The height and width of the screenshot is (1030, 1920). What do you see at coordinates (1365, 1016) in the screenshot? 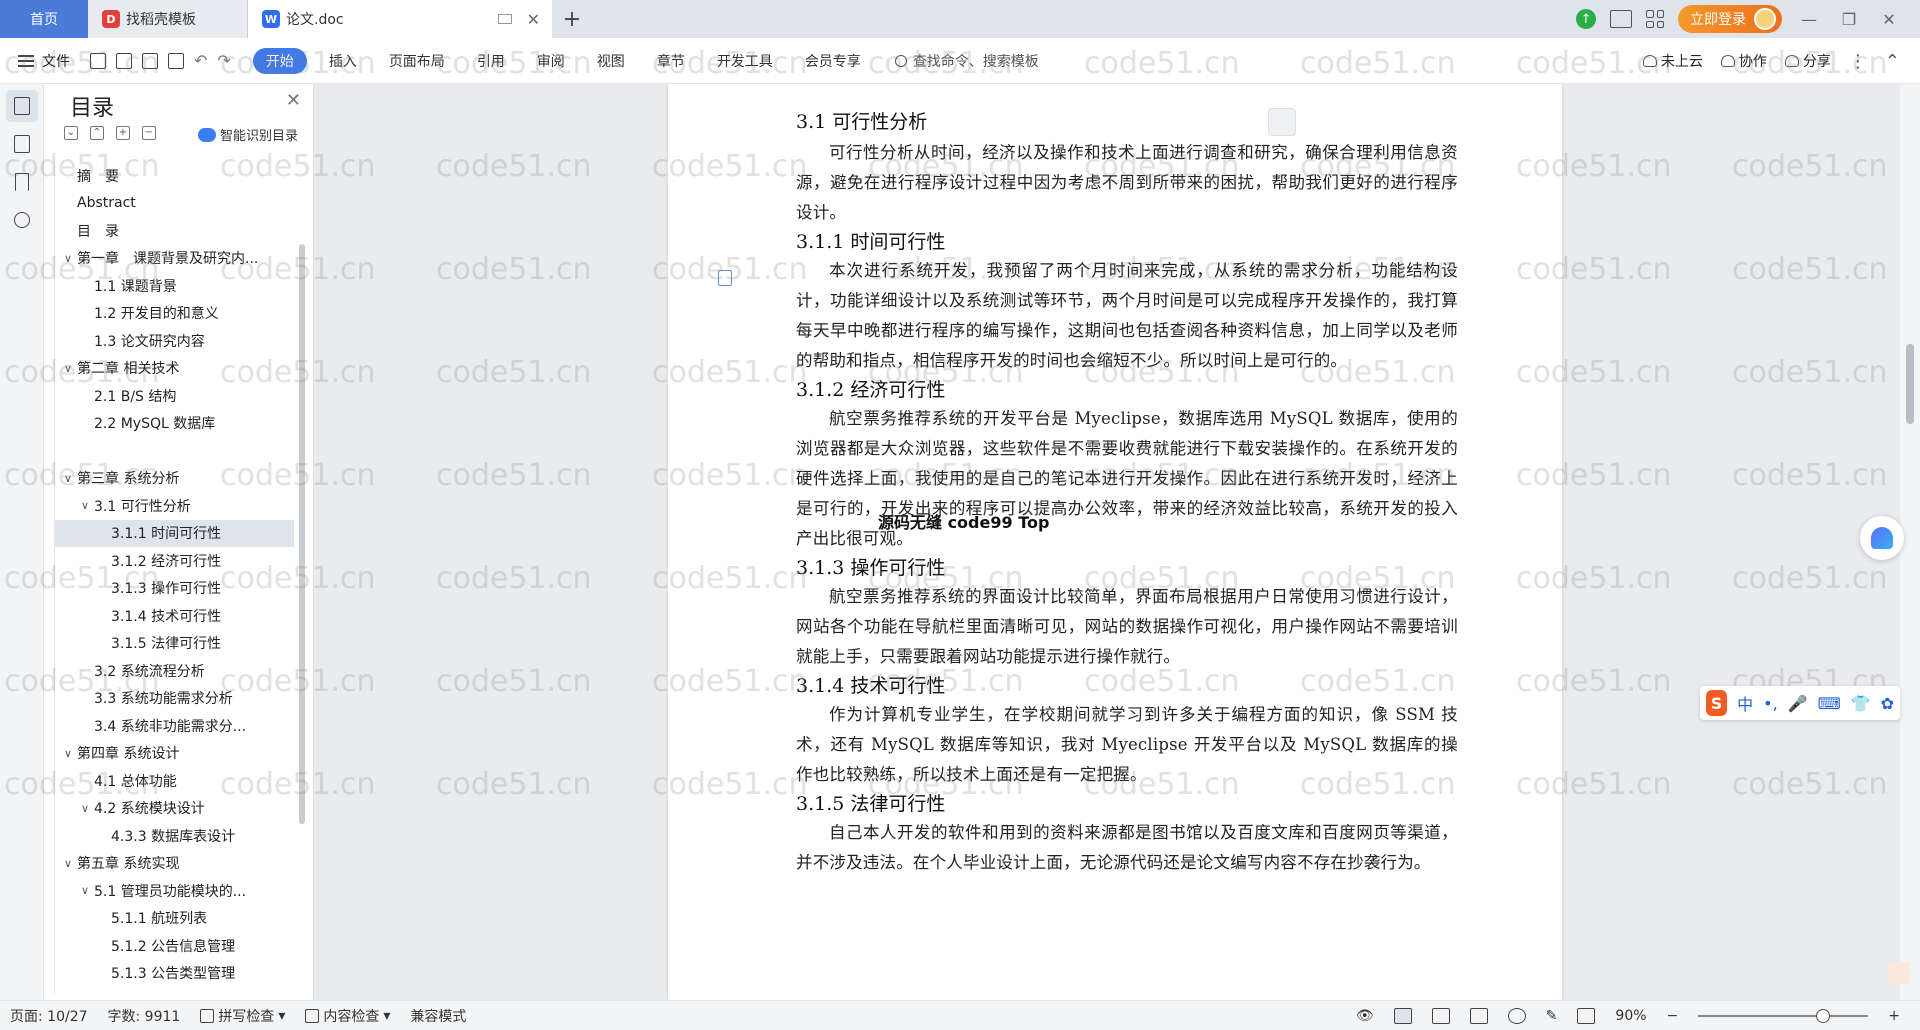
I see `eye-protect-icon: 👁` at bounding box center [1365, 1016].